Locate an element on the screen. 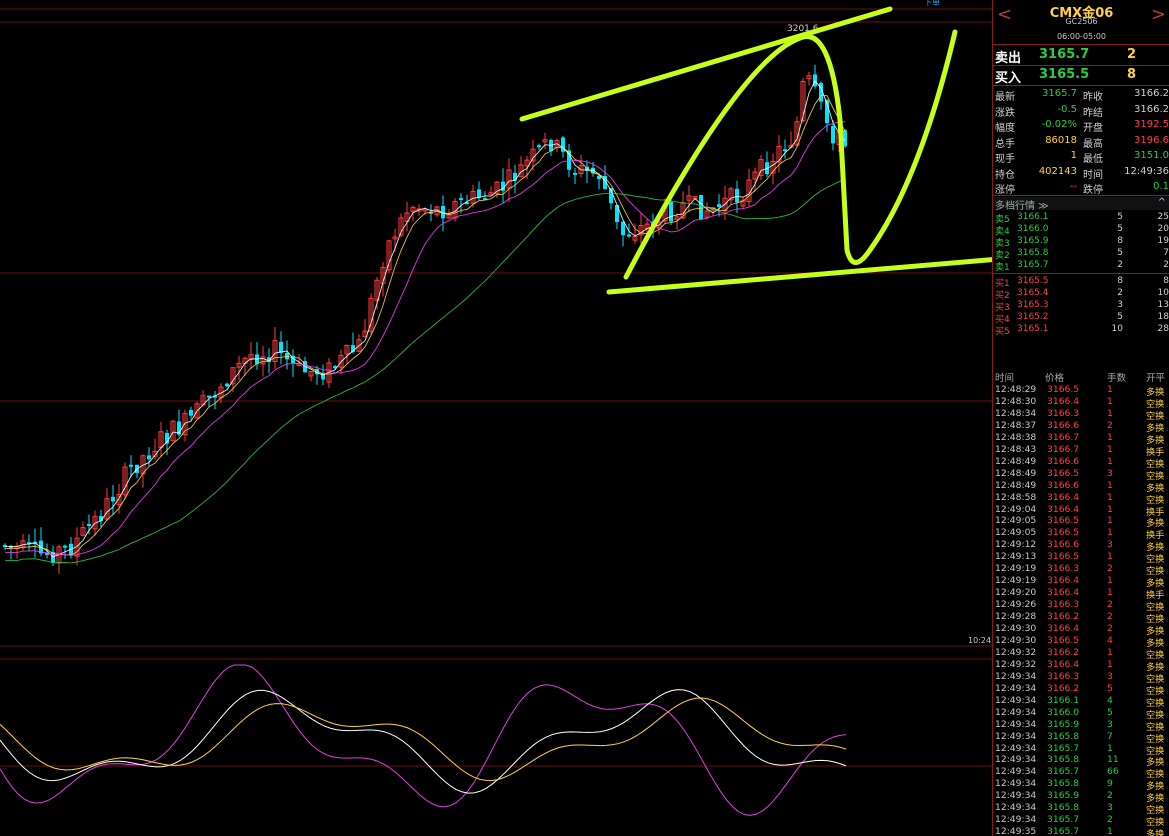  collapse-icon: ^ is located at coordinates (1162, 202).